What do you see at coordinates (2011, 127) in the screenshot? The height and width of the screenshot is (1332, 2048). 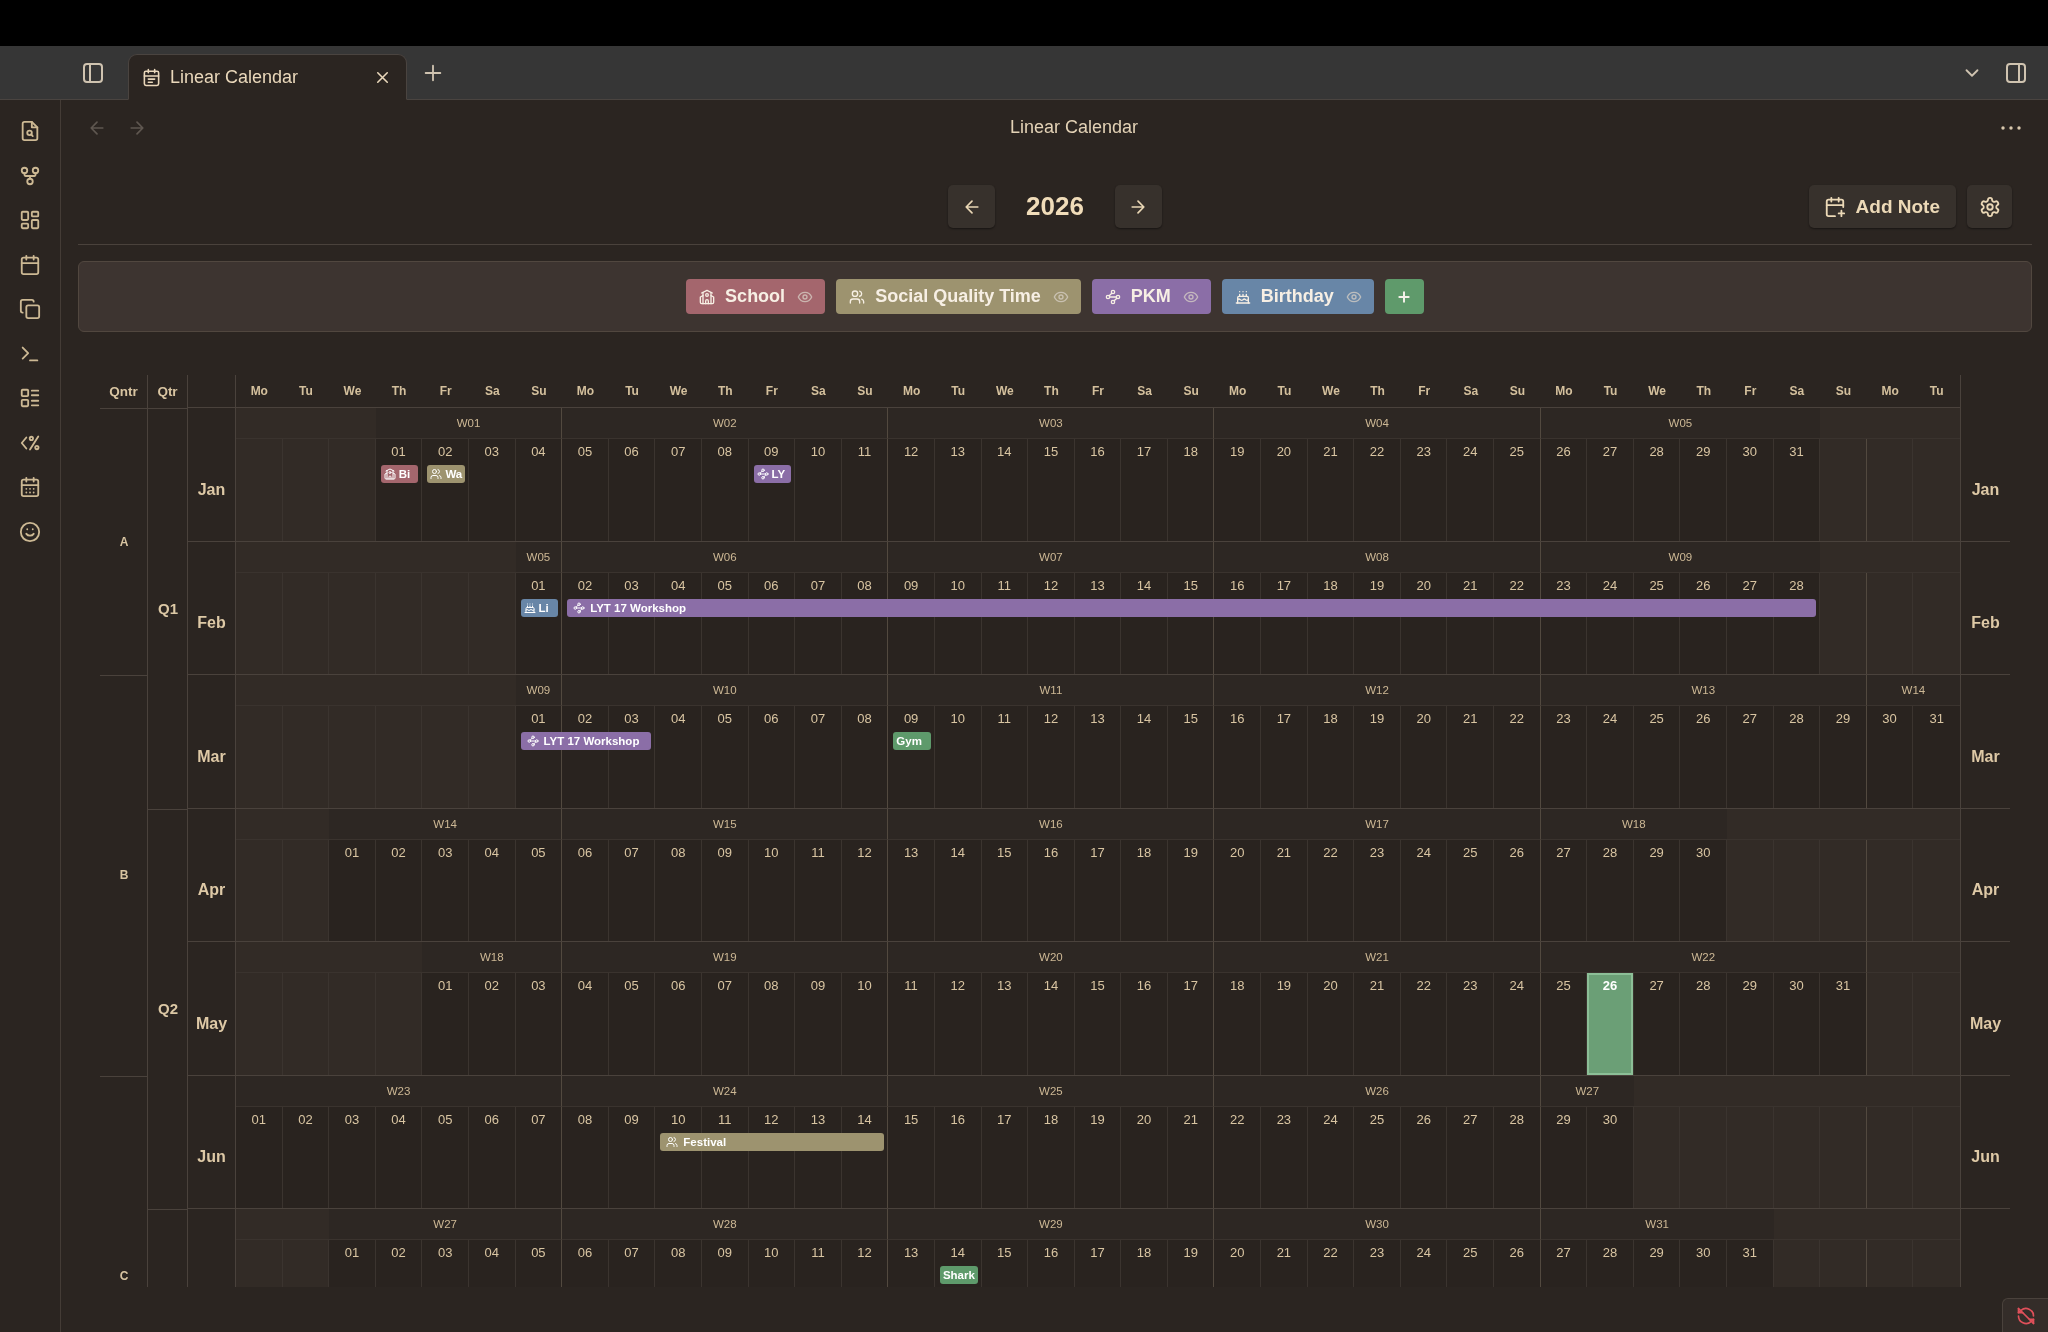 I see `more-icon` at bounding box center [2011, 127].